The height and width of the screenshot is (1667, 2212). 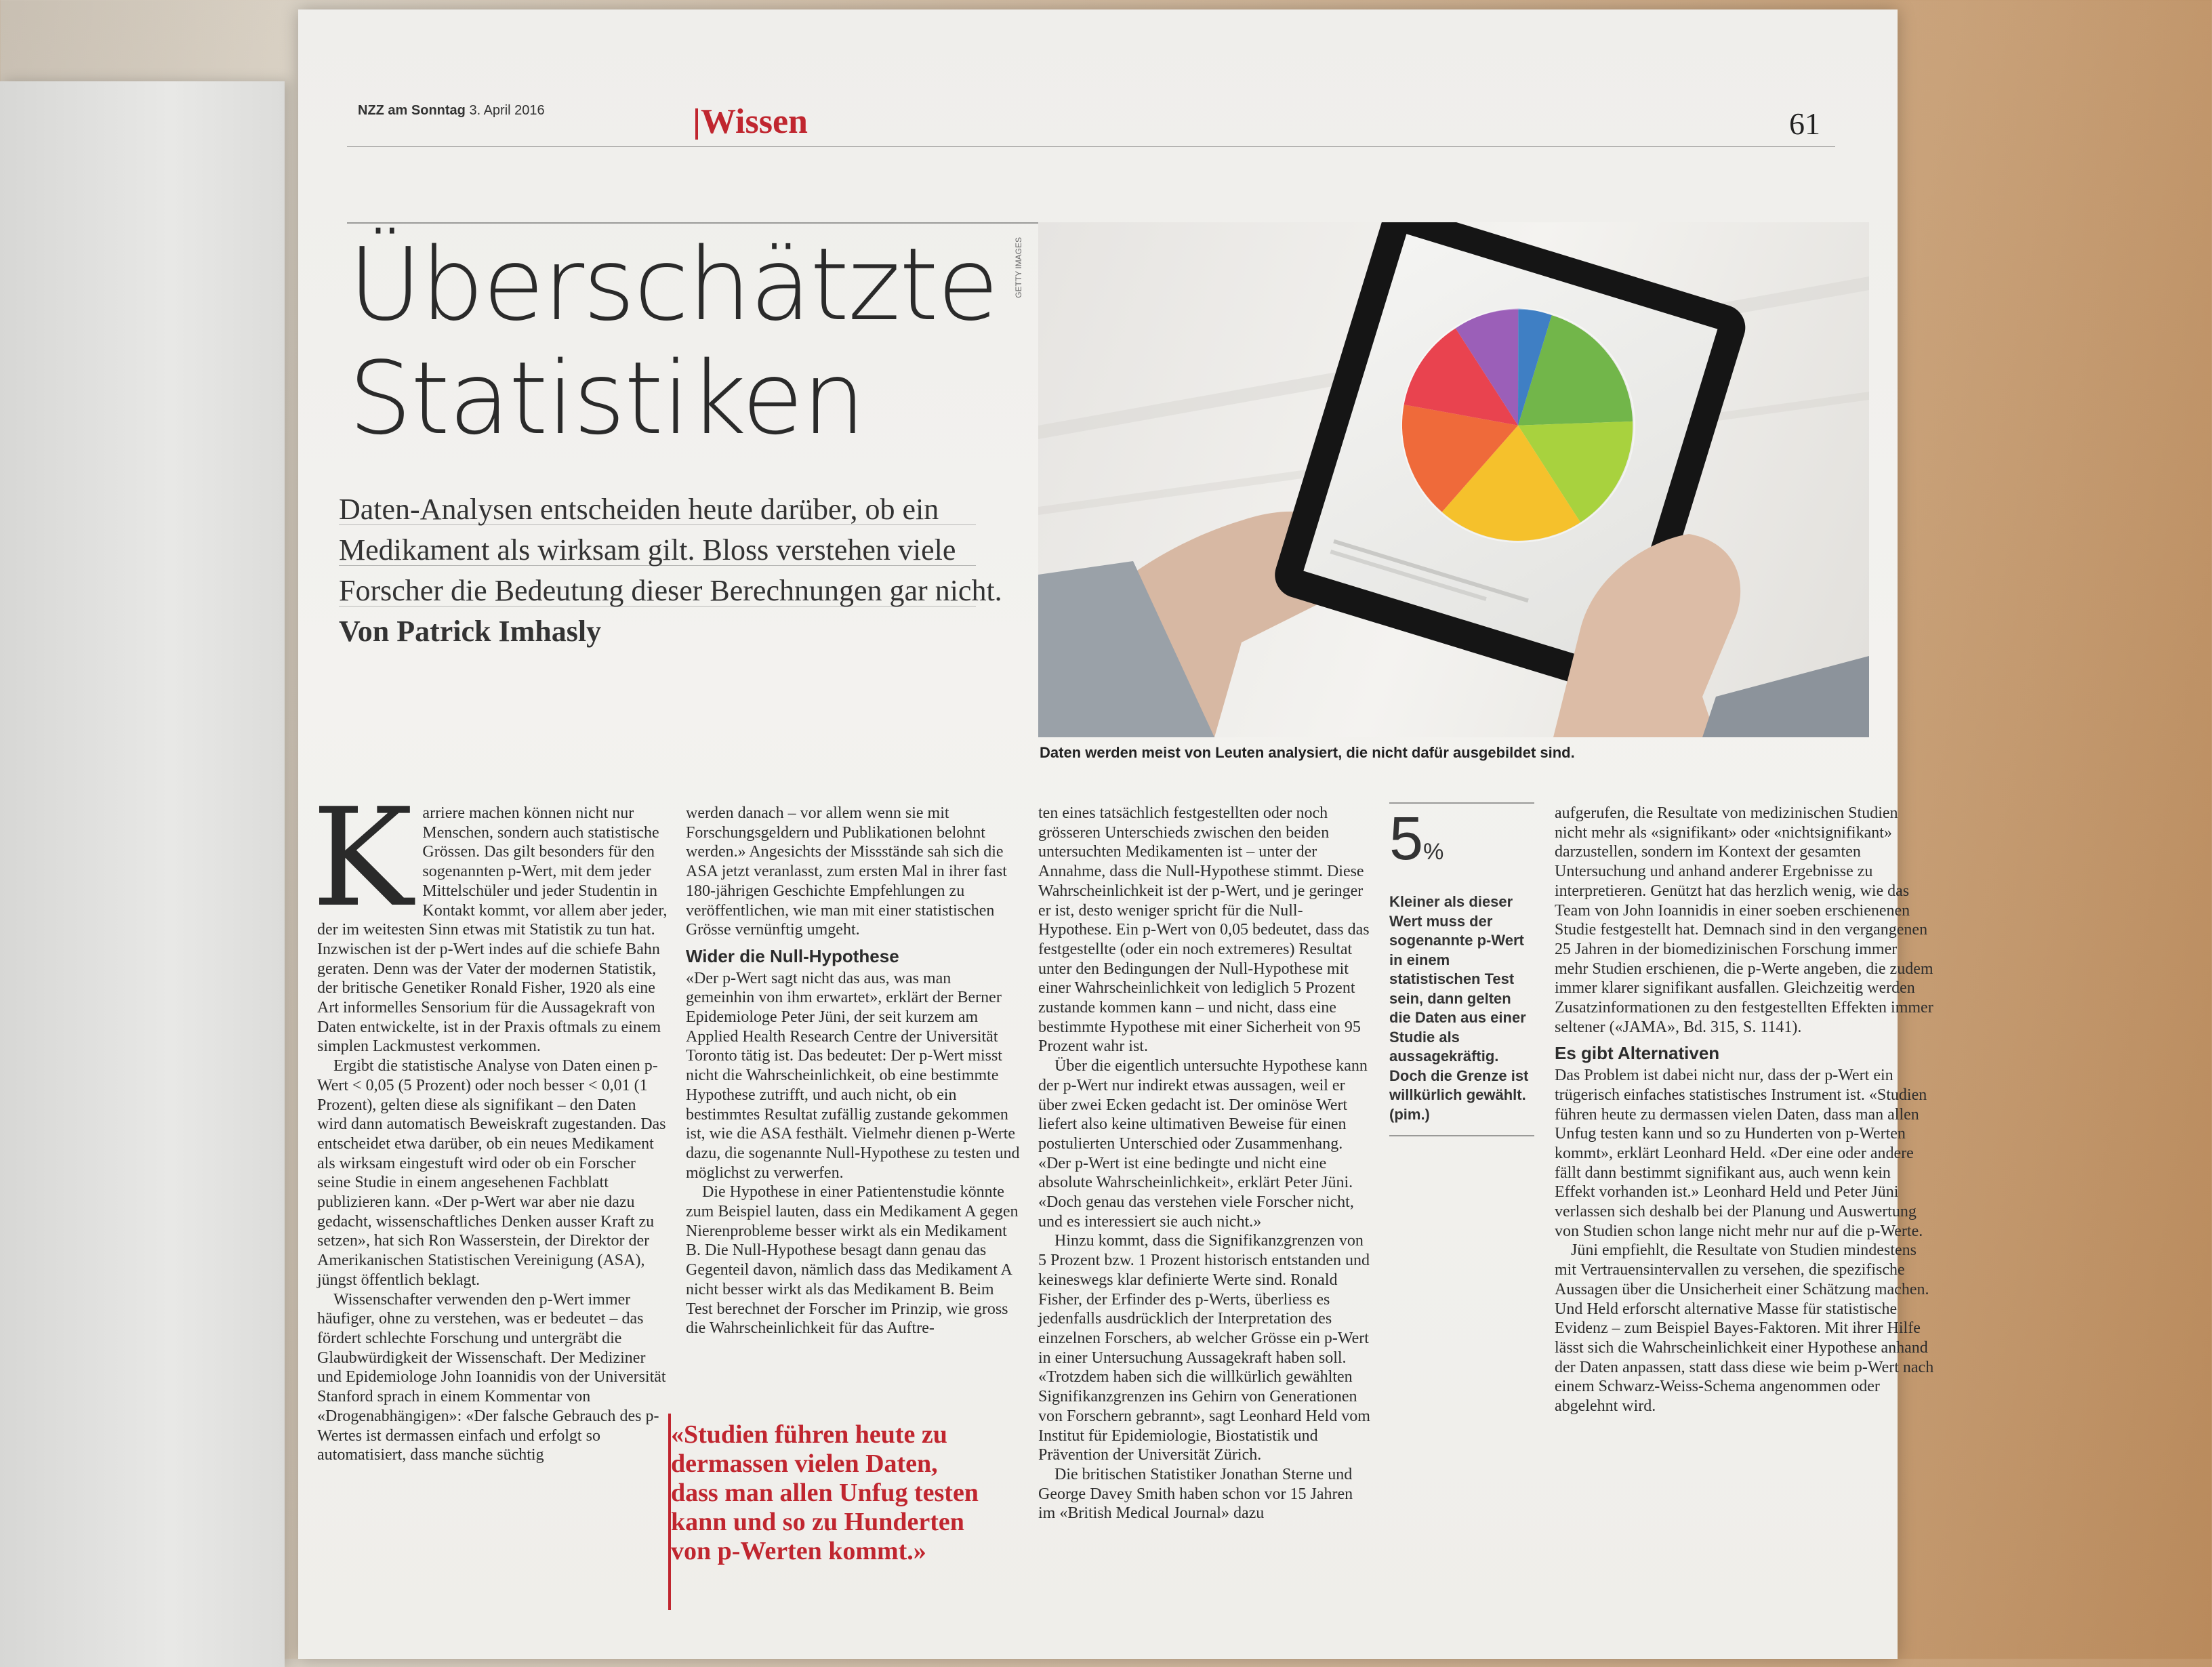 I want to click on drop-cap: K, so click(x=362, y=858).